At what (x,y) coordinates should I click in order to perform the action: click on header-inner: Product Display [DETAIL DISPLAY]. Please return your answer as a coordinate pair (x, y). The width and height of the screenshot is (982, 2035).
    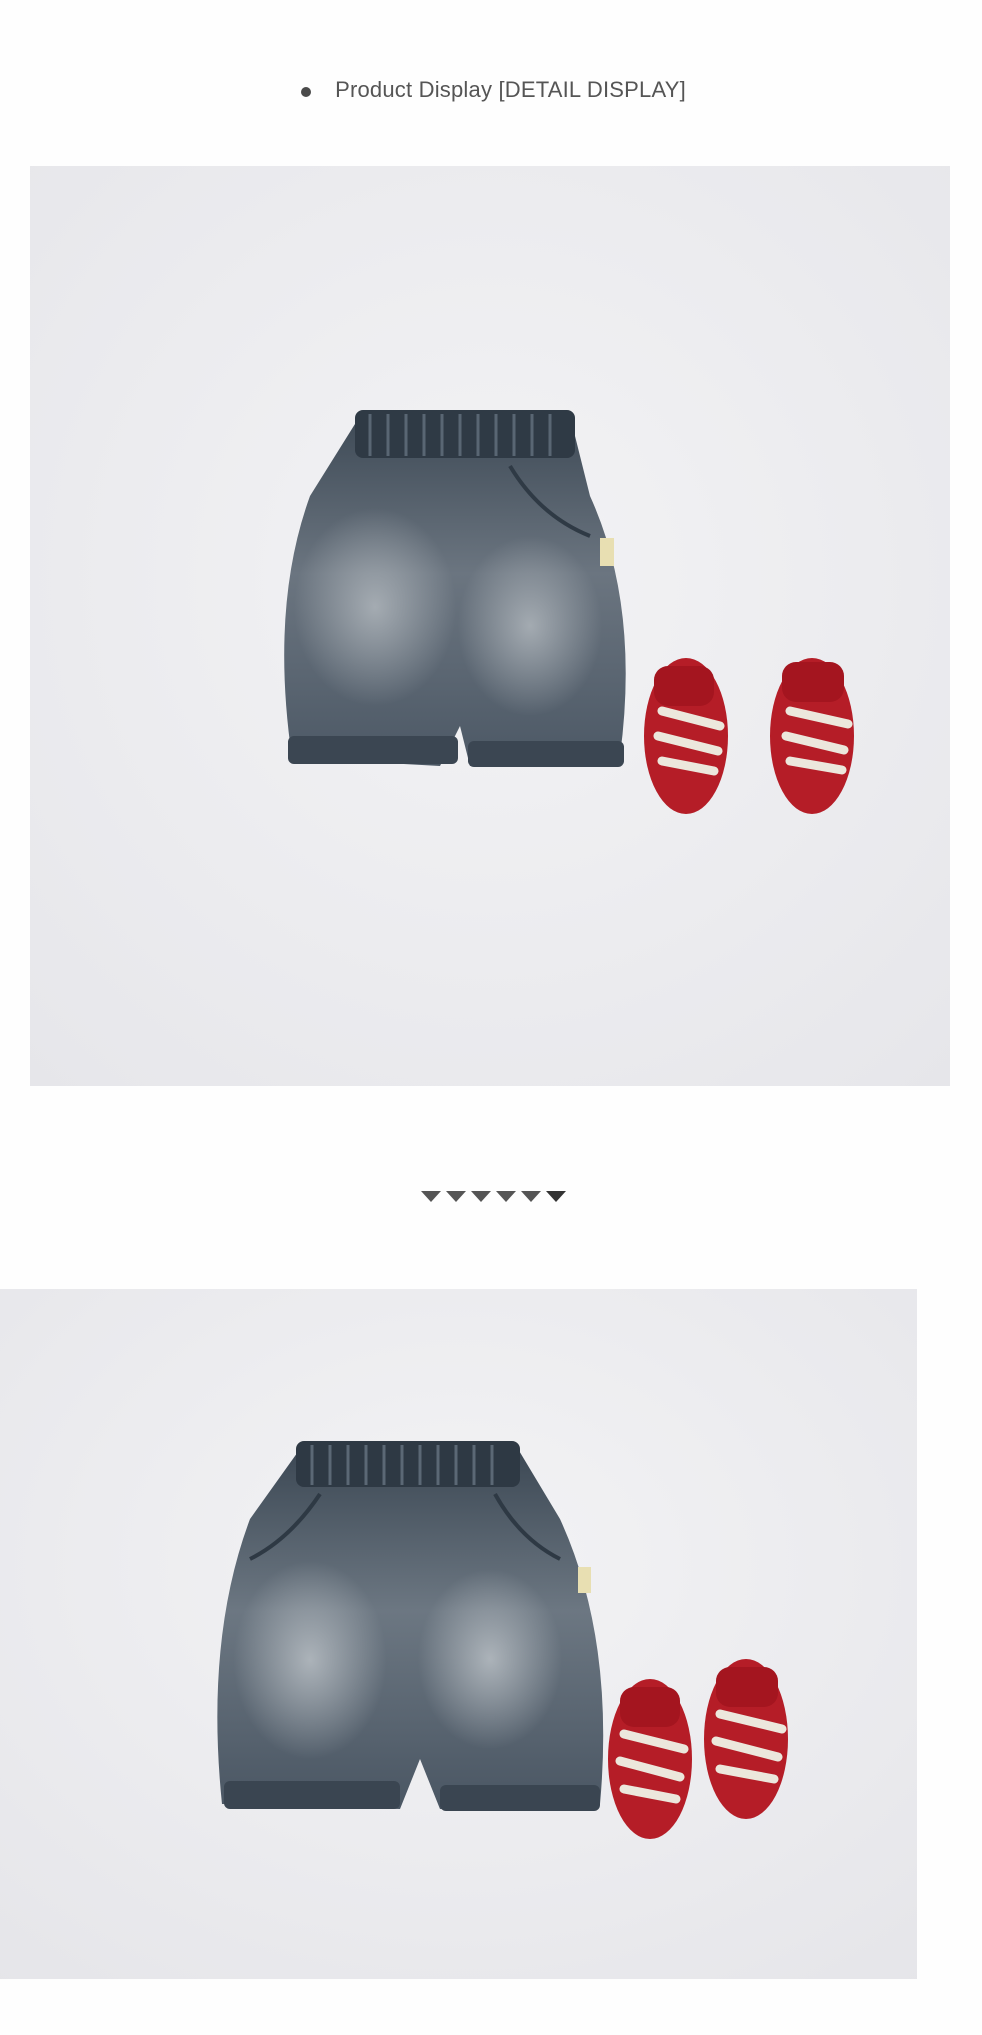
    Looking at the image, I should click on (493, 90).